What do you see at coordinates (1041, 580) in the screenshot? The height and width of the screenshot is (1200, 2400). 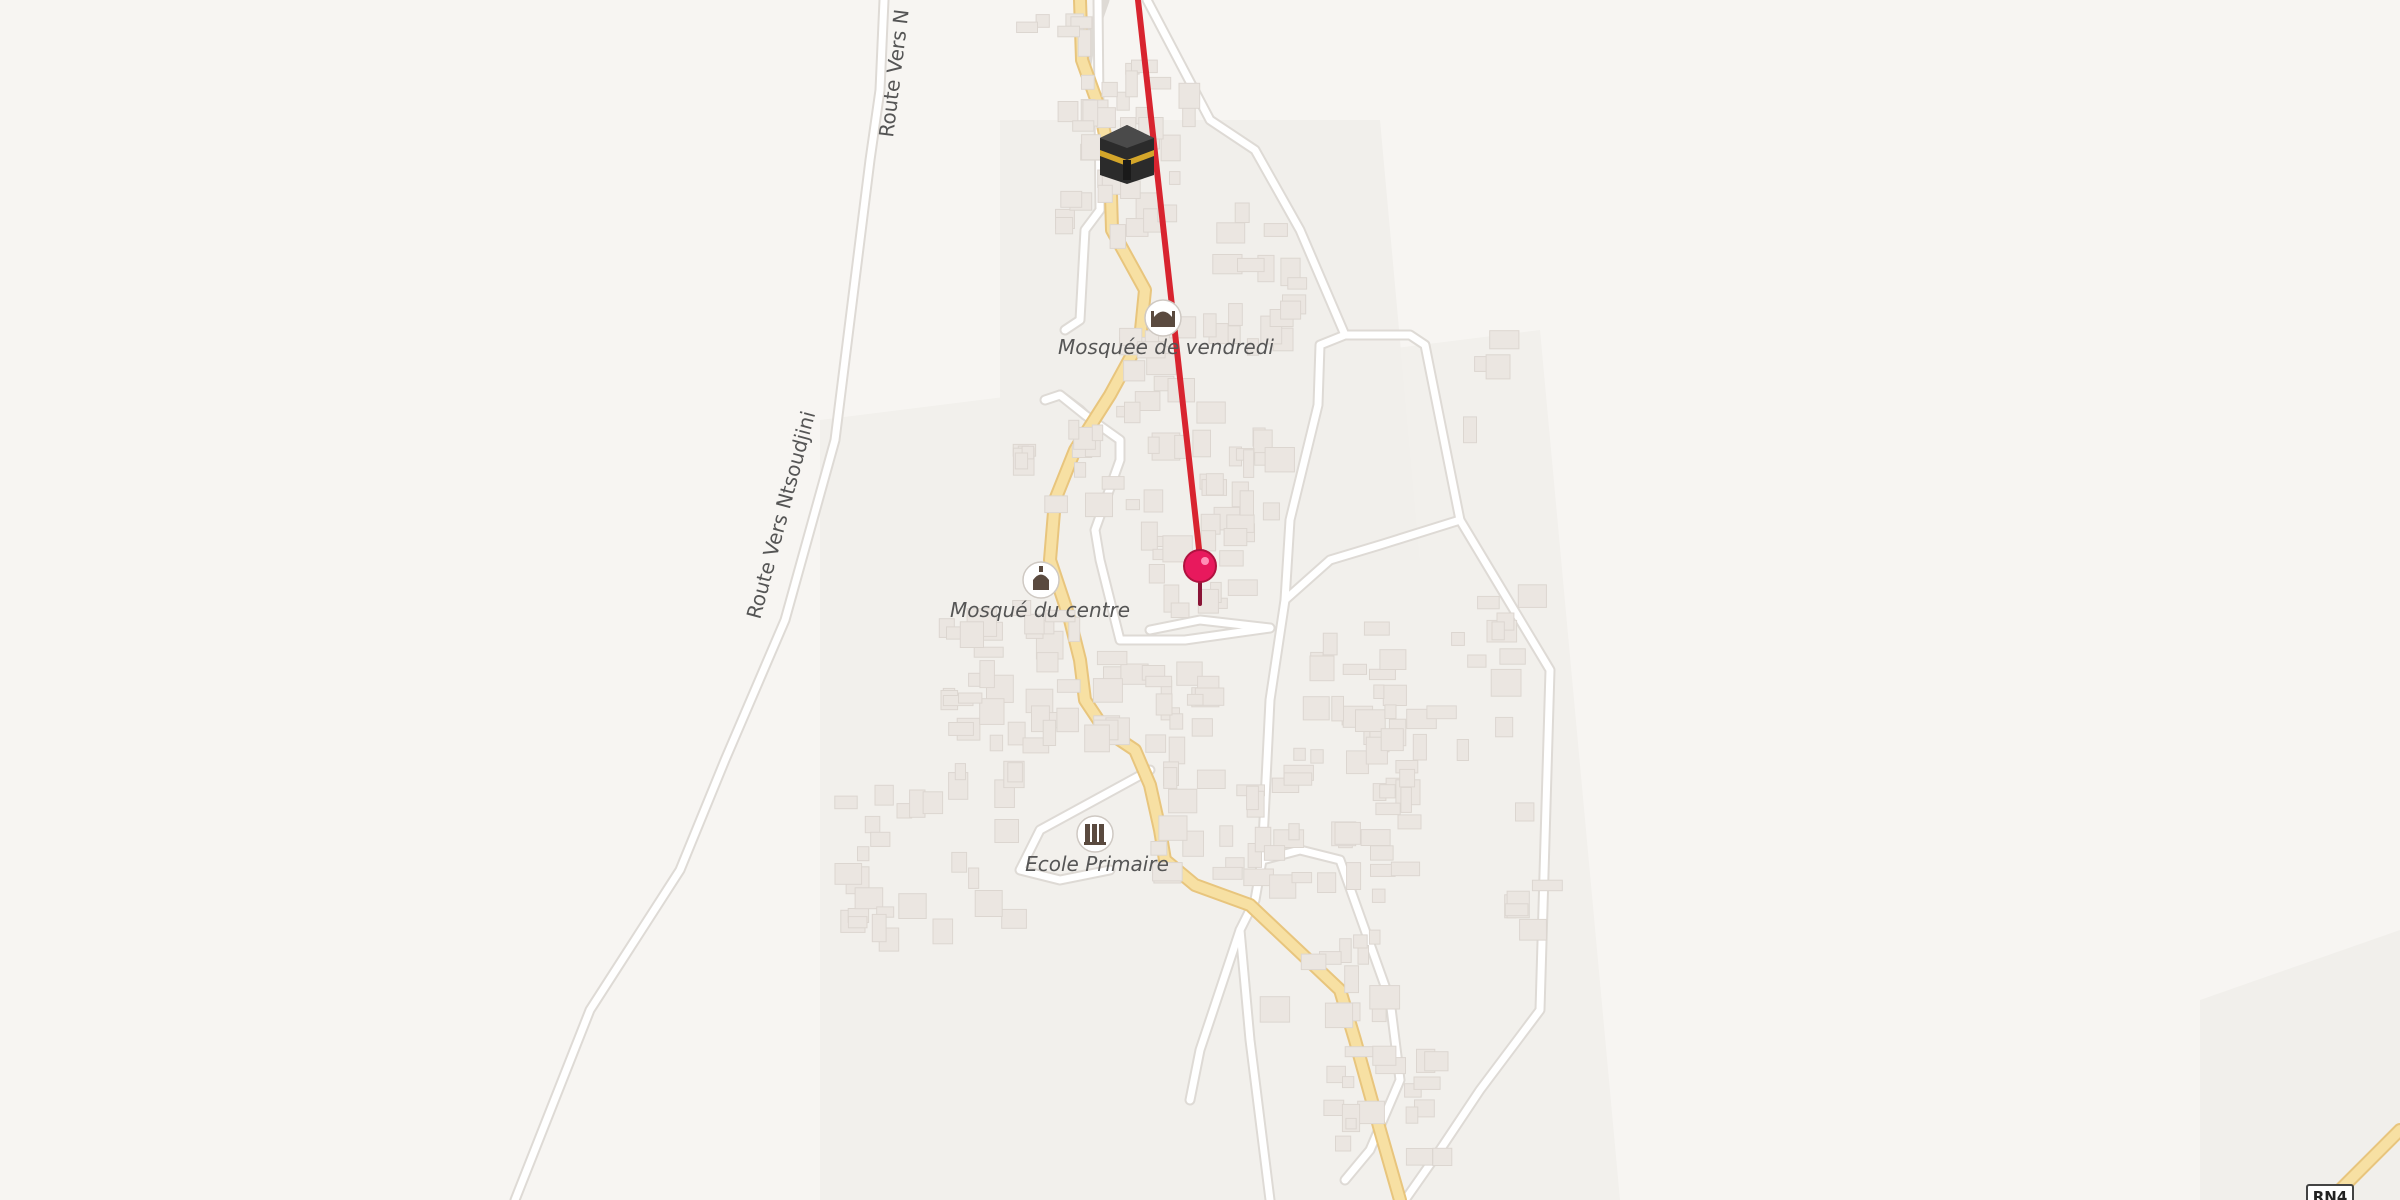 I see `poi-mosque-center` at bounding box center [1041, 580].